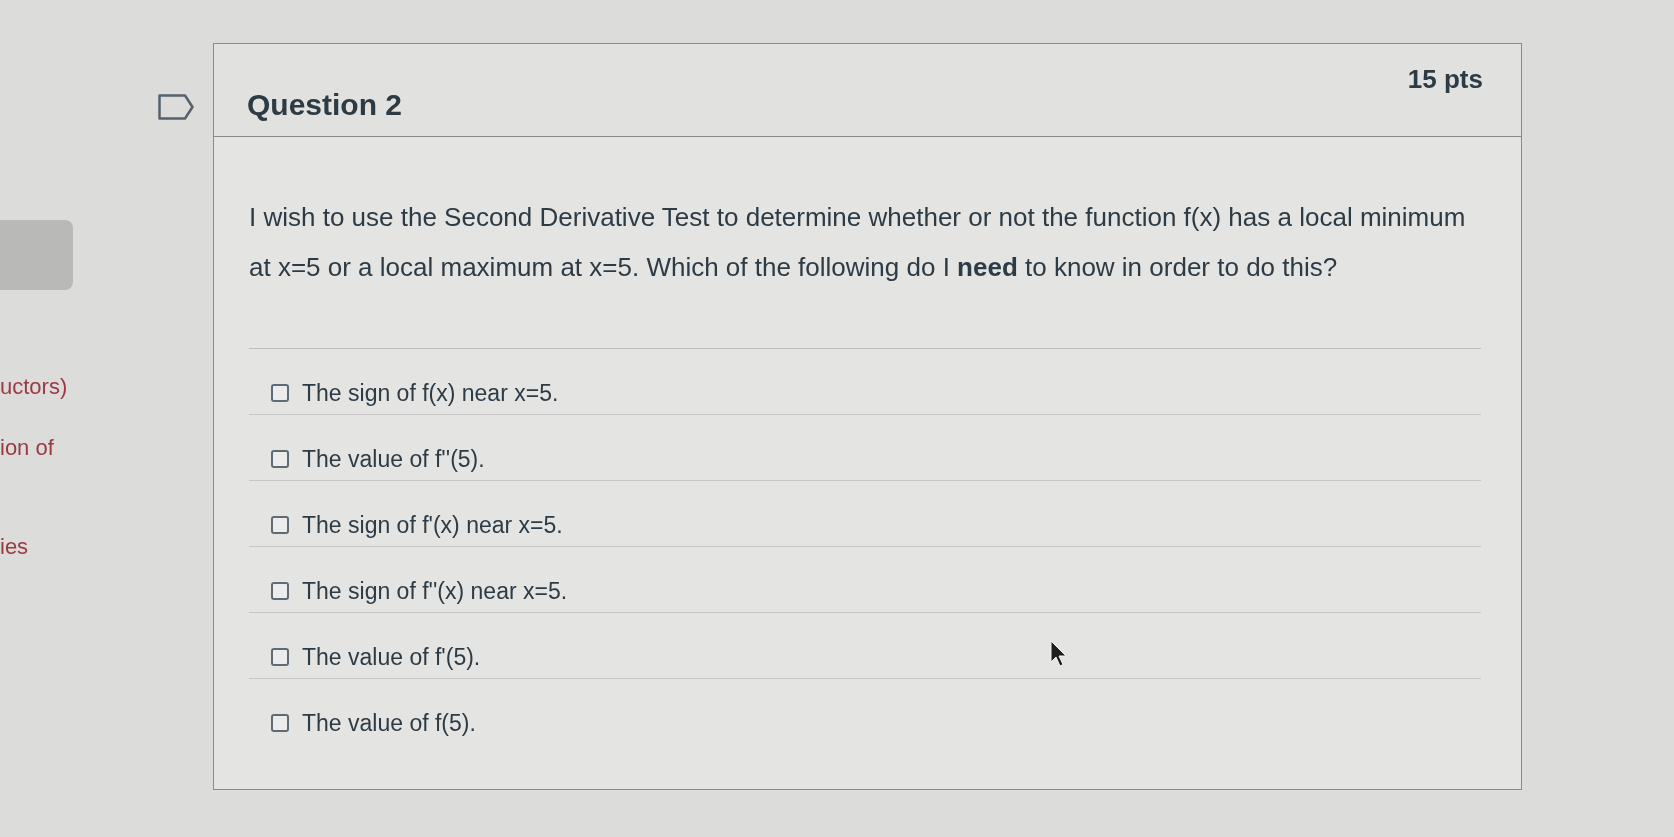 The height and width of the screenshot is (837, 1674). Describe the element at coordinates (325, 105) in the screenshot. I see `question-title: Question 2` at that location.